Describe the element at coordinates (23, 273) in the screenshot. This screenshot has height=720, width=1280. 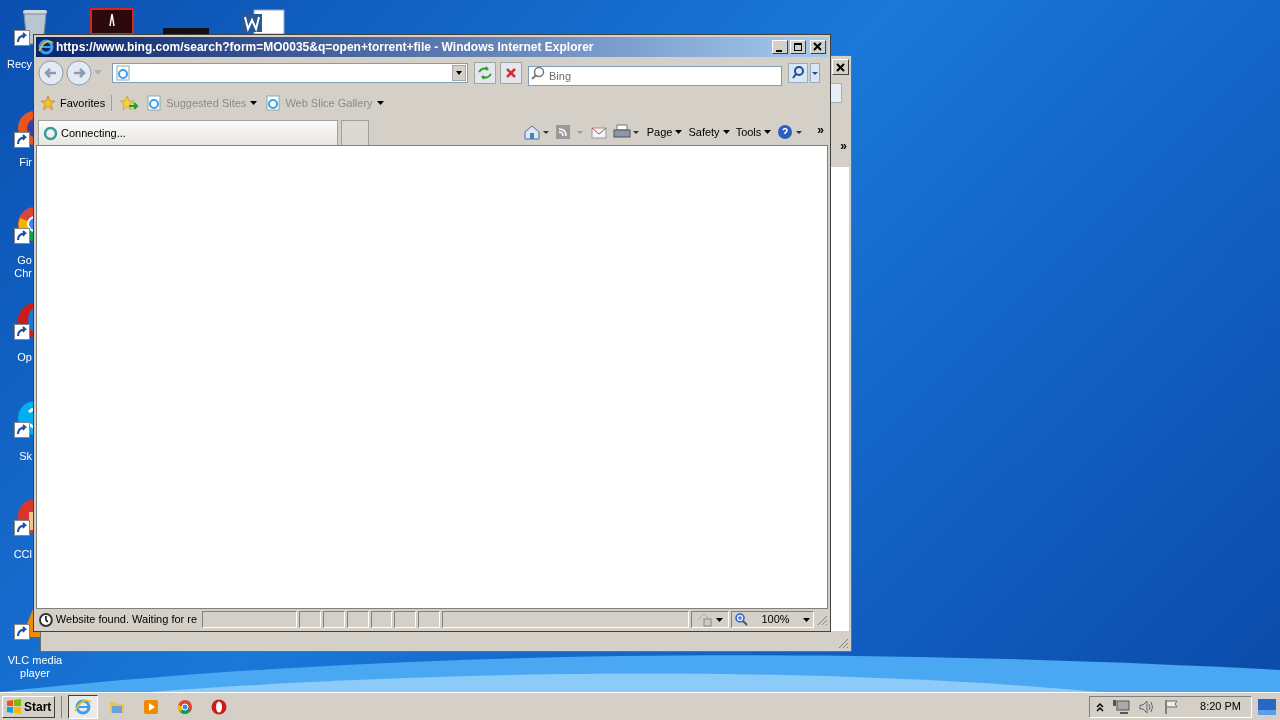
I see `icon-label: Chr` at that location.